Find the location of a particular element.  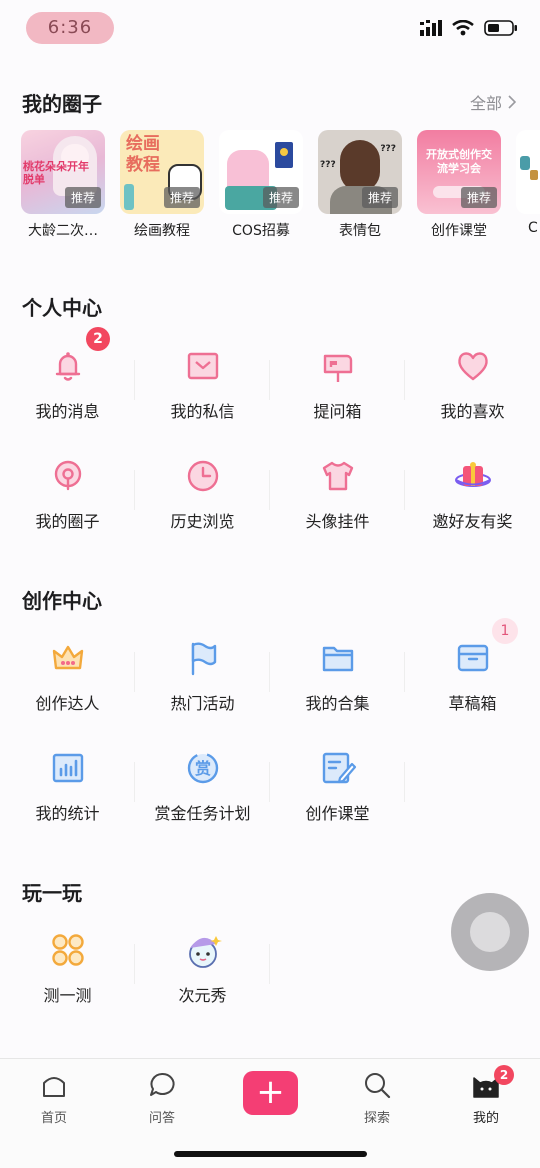

personal-center-title: 个人中心 is located at coordinates (62, 308).